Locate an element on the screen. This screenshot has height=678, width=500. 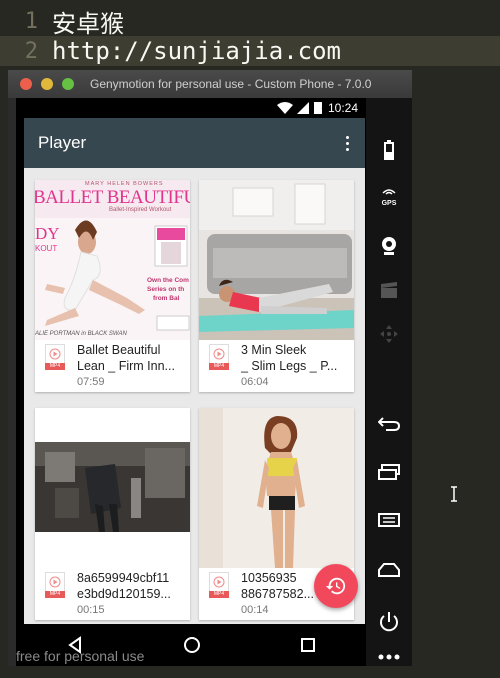
more-tool-button is located at coordinates (389, 657).